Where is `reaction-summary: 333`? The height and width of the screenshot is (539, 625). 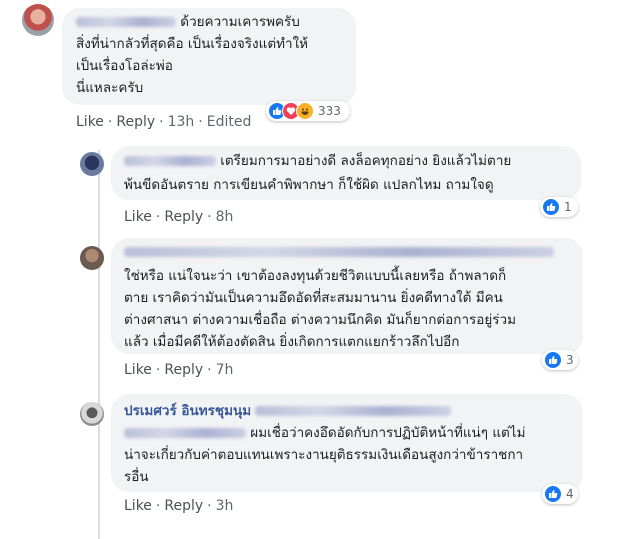
reaction-summary: 333 is located at coordinates (308, 111).